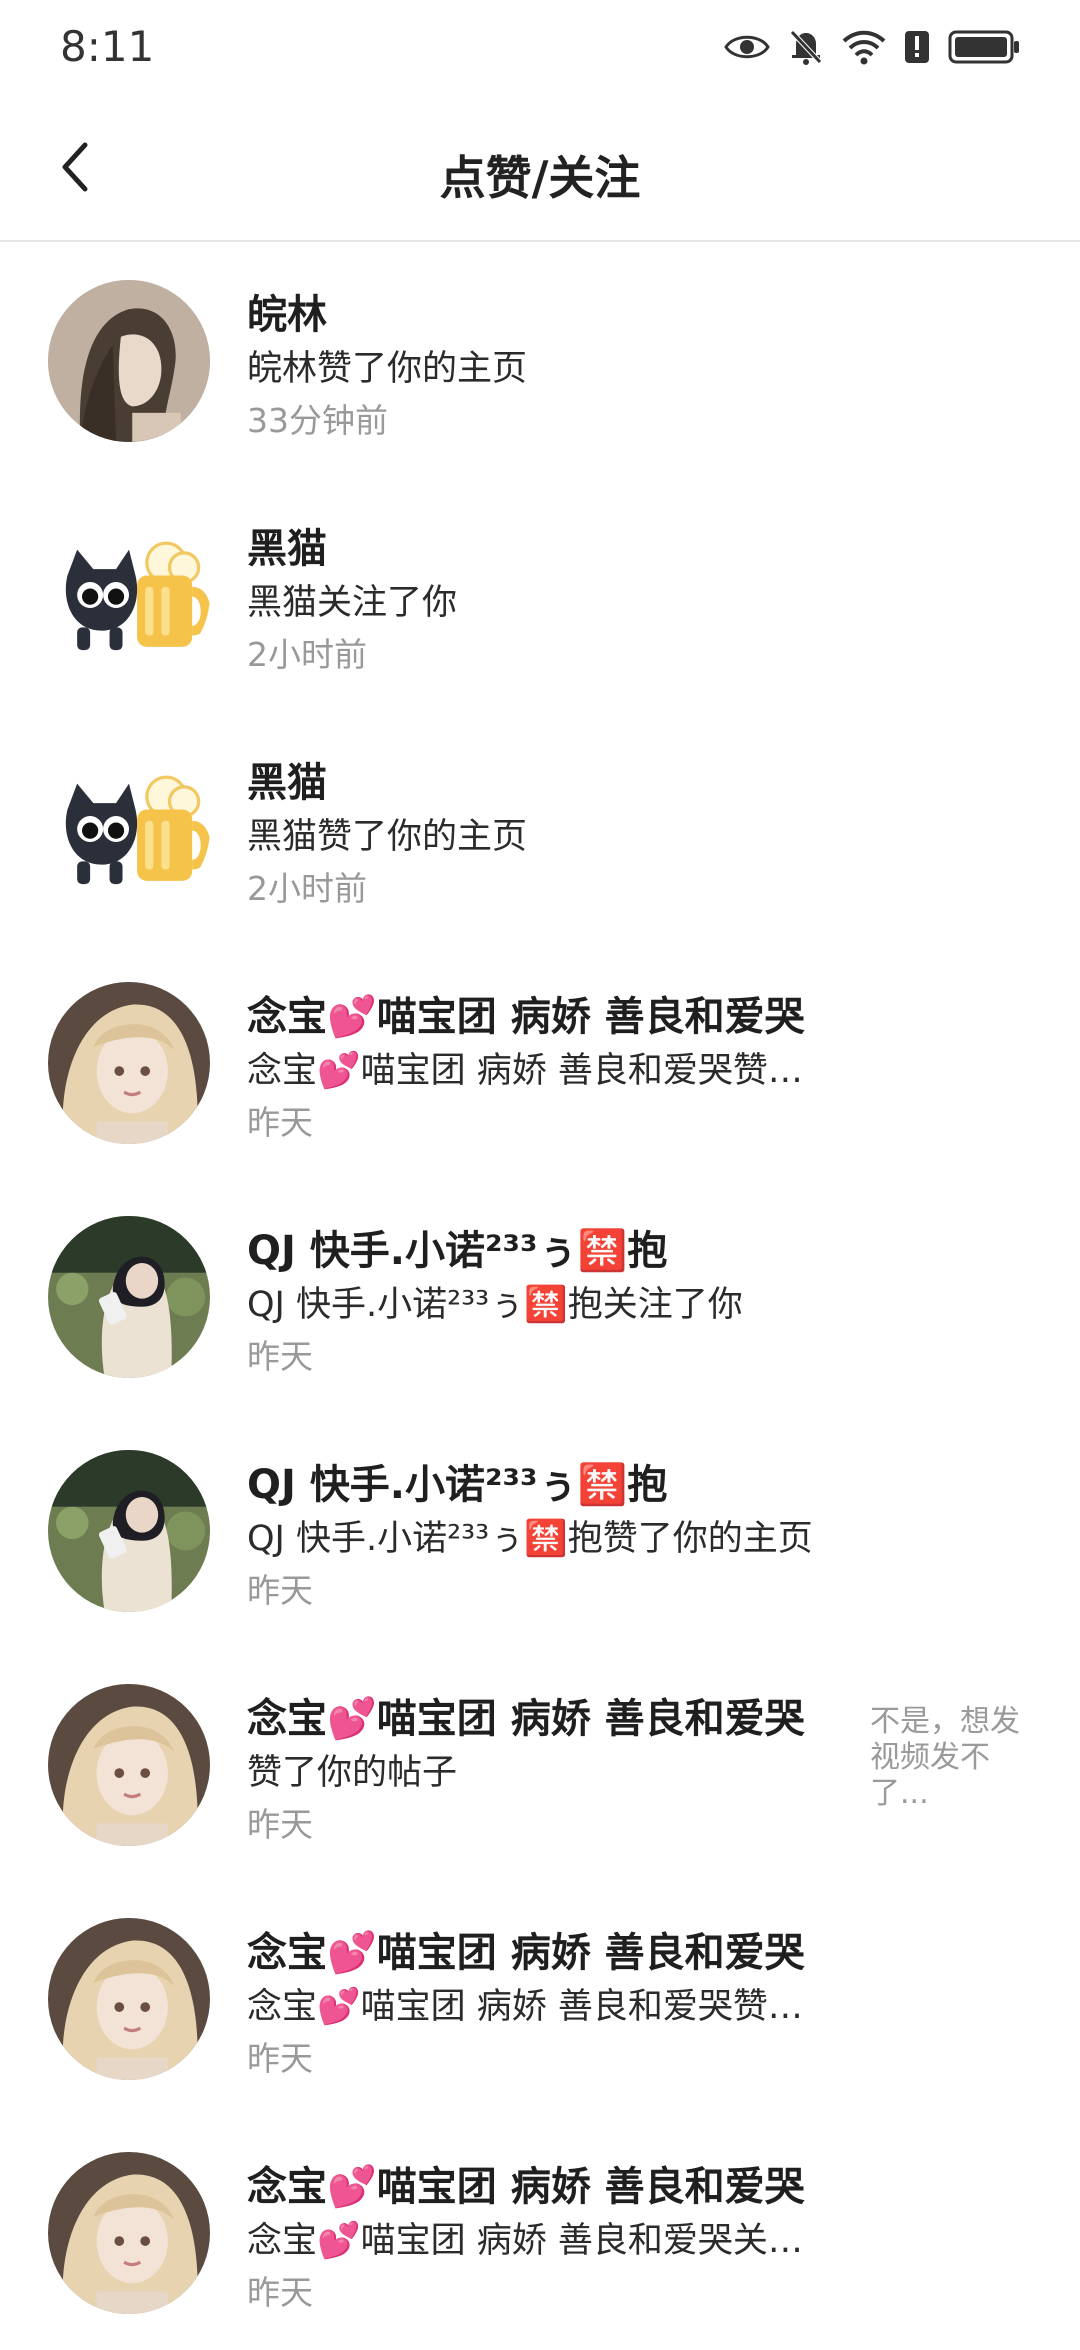 The image size is (1080, 2350). Describe the element at coordinates (352, 603) in the screenshot. I see `notification-action-text: 黑猫关注了你` at that location.